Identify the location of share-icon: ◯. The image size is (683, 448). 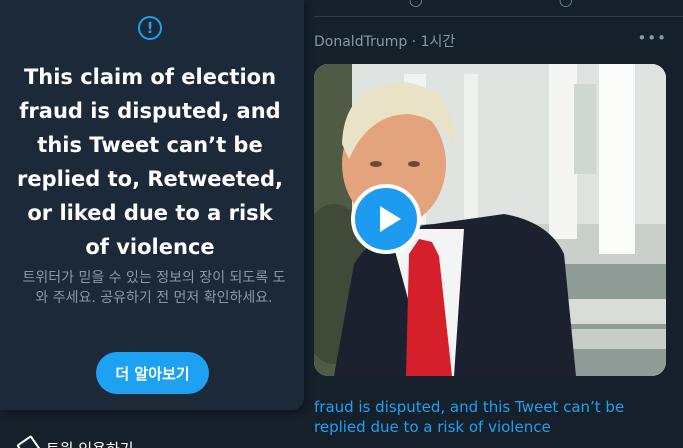
(565, 3).